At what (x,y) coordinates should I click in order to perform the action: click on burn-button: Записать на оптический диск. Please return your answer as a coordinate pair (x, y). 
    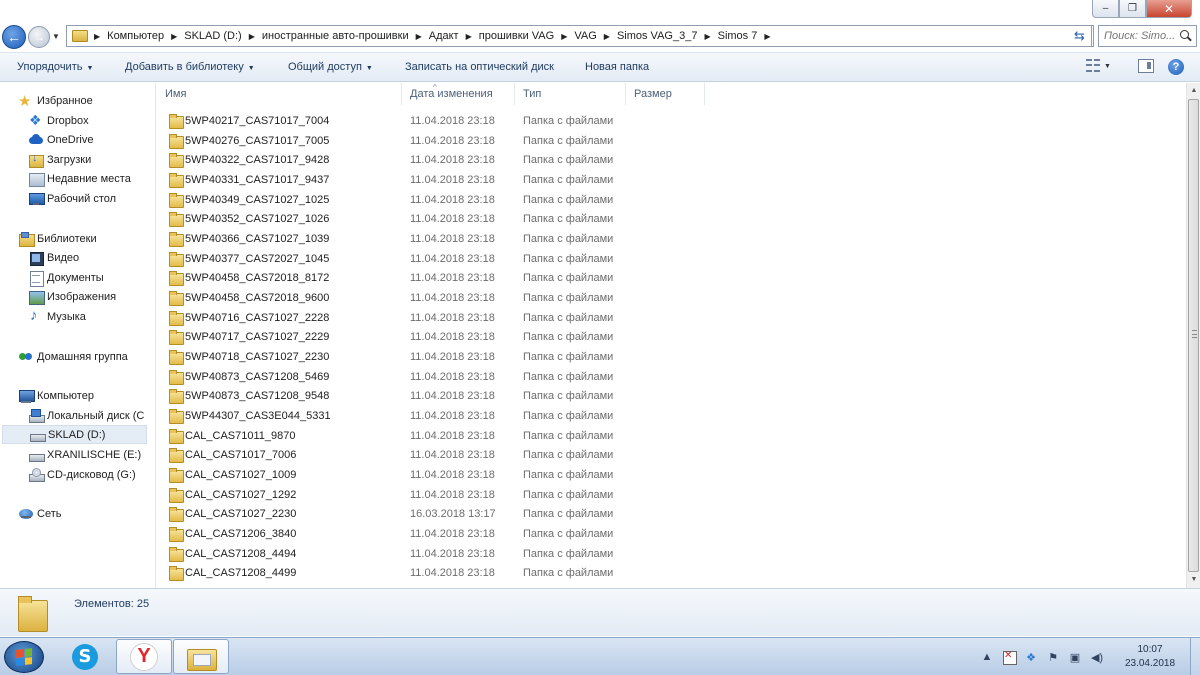
    Looking at the image, I should click on (479, 67).